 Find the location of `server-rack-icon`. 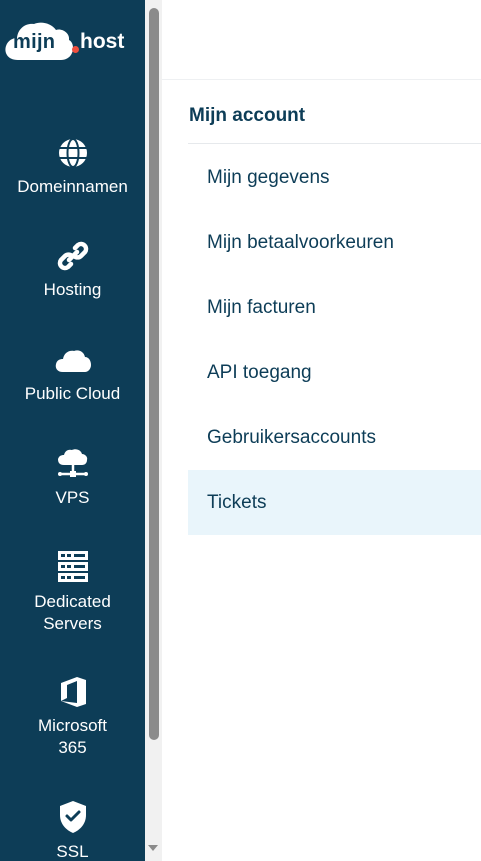

server-rack-icon is located at coordinates (72, 566).